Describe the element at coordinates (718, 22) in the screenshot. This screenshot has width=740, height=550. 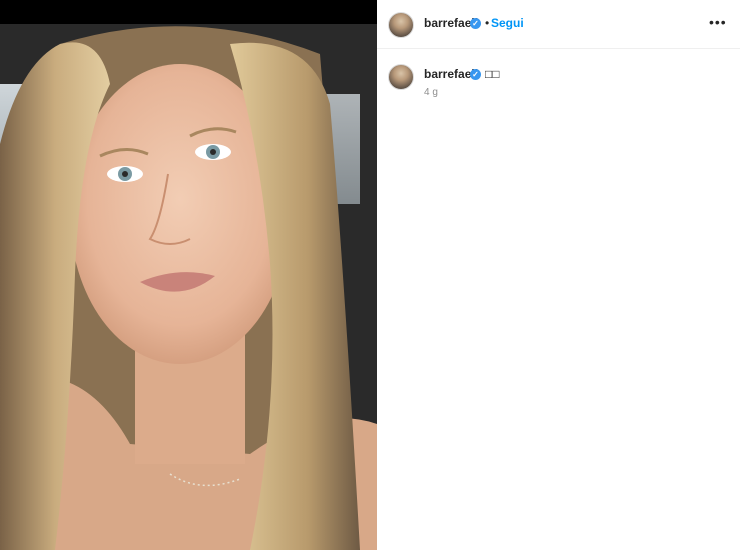
I see `more-options-icon: •••` at that location.